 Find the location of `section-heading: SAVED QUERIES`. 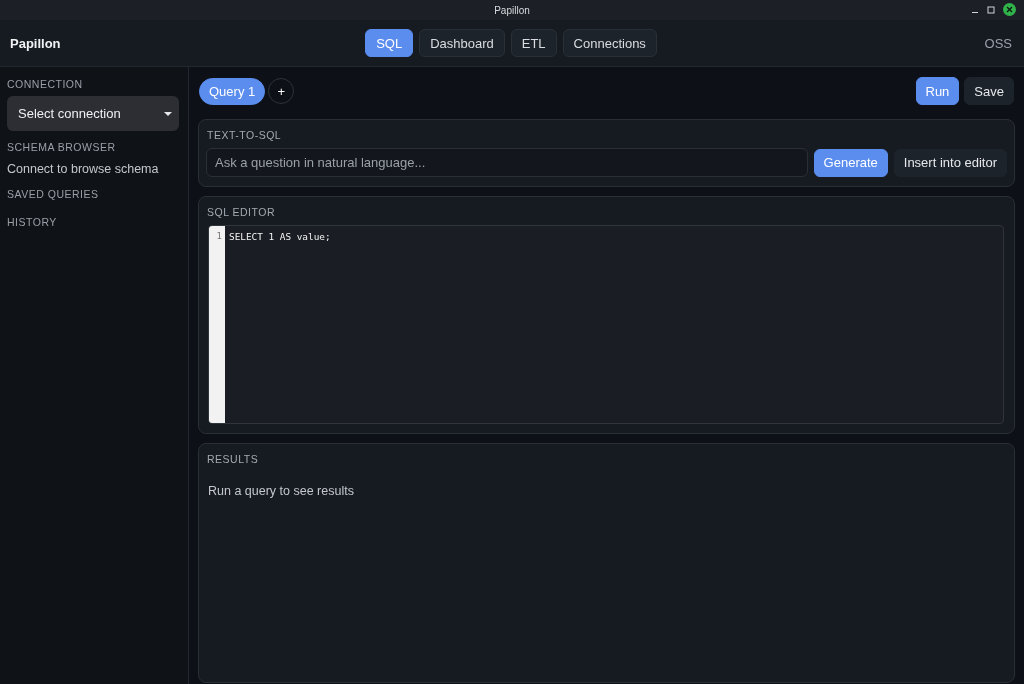

section-heading: SAVED QUERIES is located at coordinates (53, 194).